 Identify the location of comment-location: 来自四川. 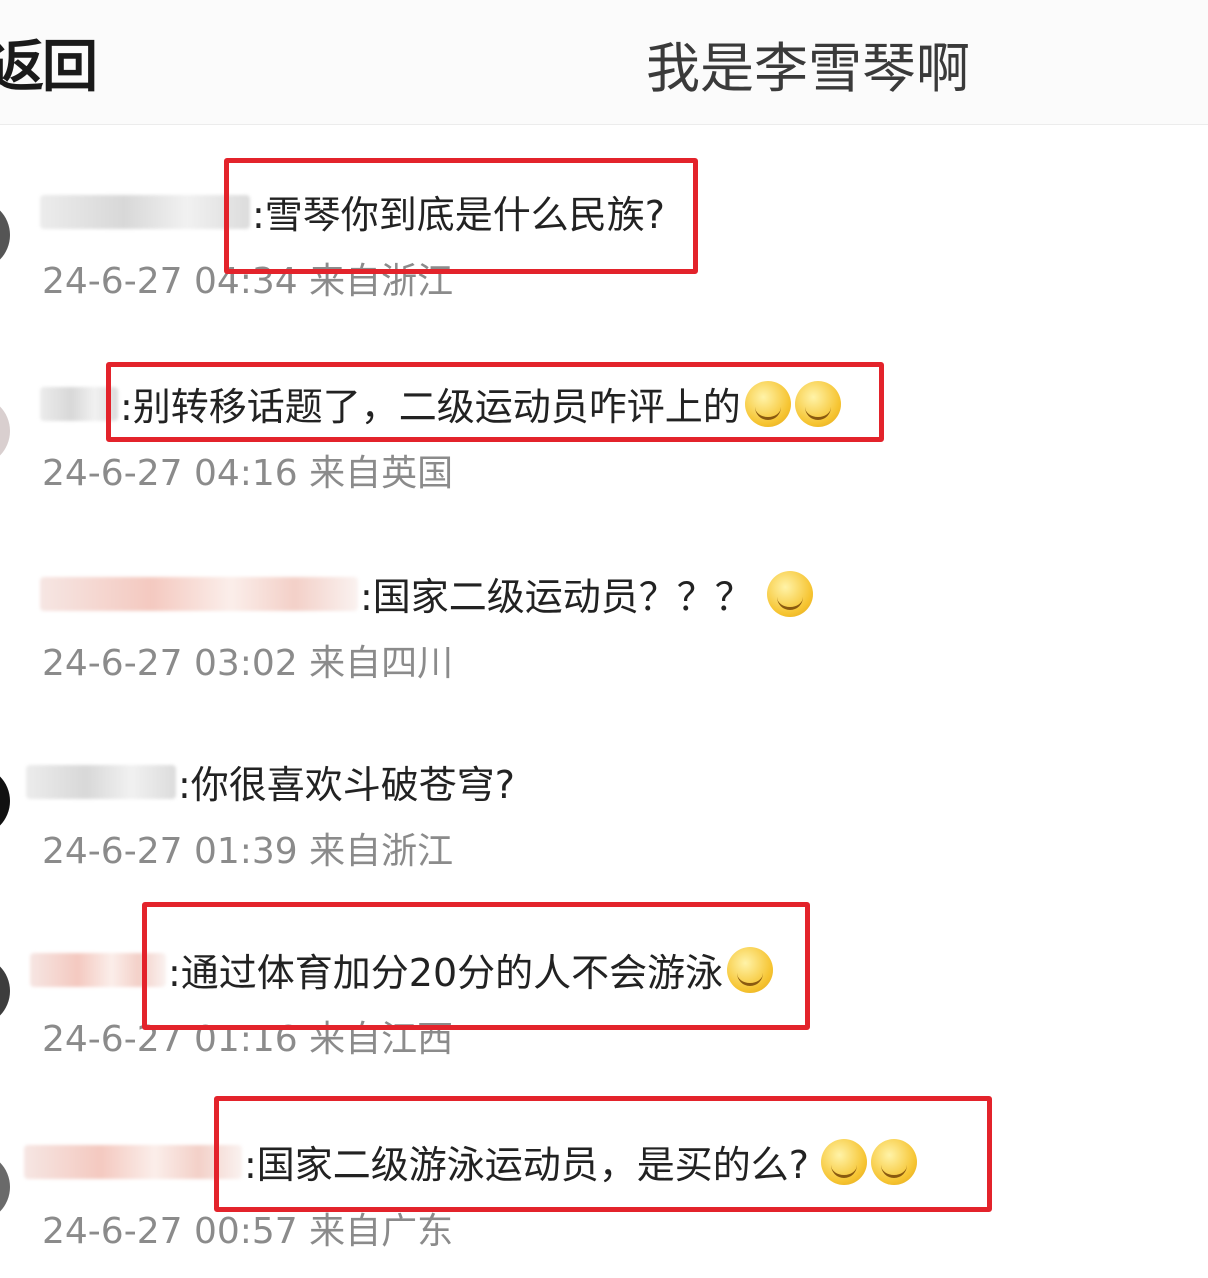
(381, 663).